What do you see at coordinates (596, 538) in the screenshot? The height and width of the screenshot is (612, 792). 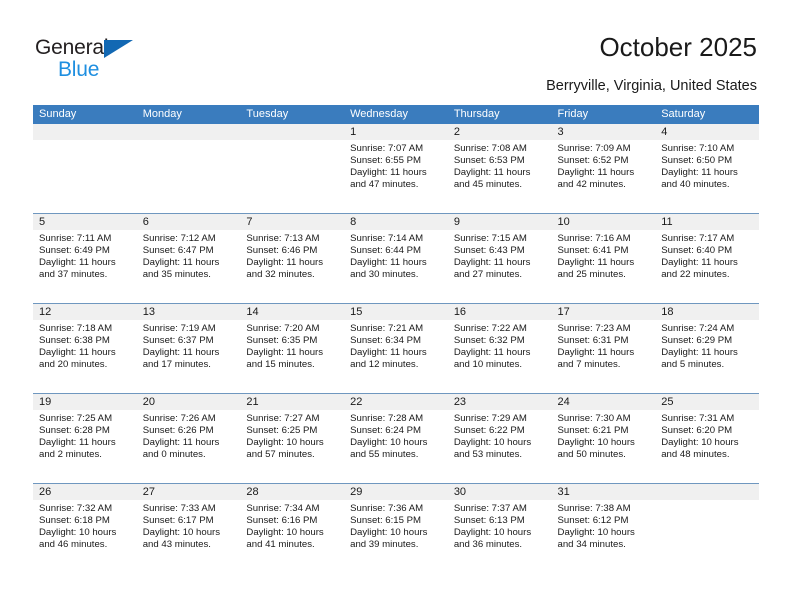 I see `daylight-text: Daylight: 10 hours and 34 minutes.` at bounding box center [596, 538].